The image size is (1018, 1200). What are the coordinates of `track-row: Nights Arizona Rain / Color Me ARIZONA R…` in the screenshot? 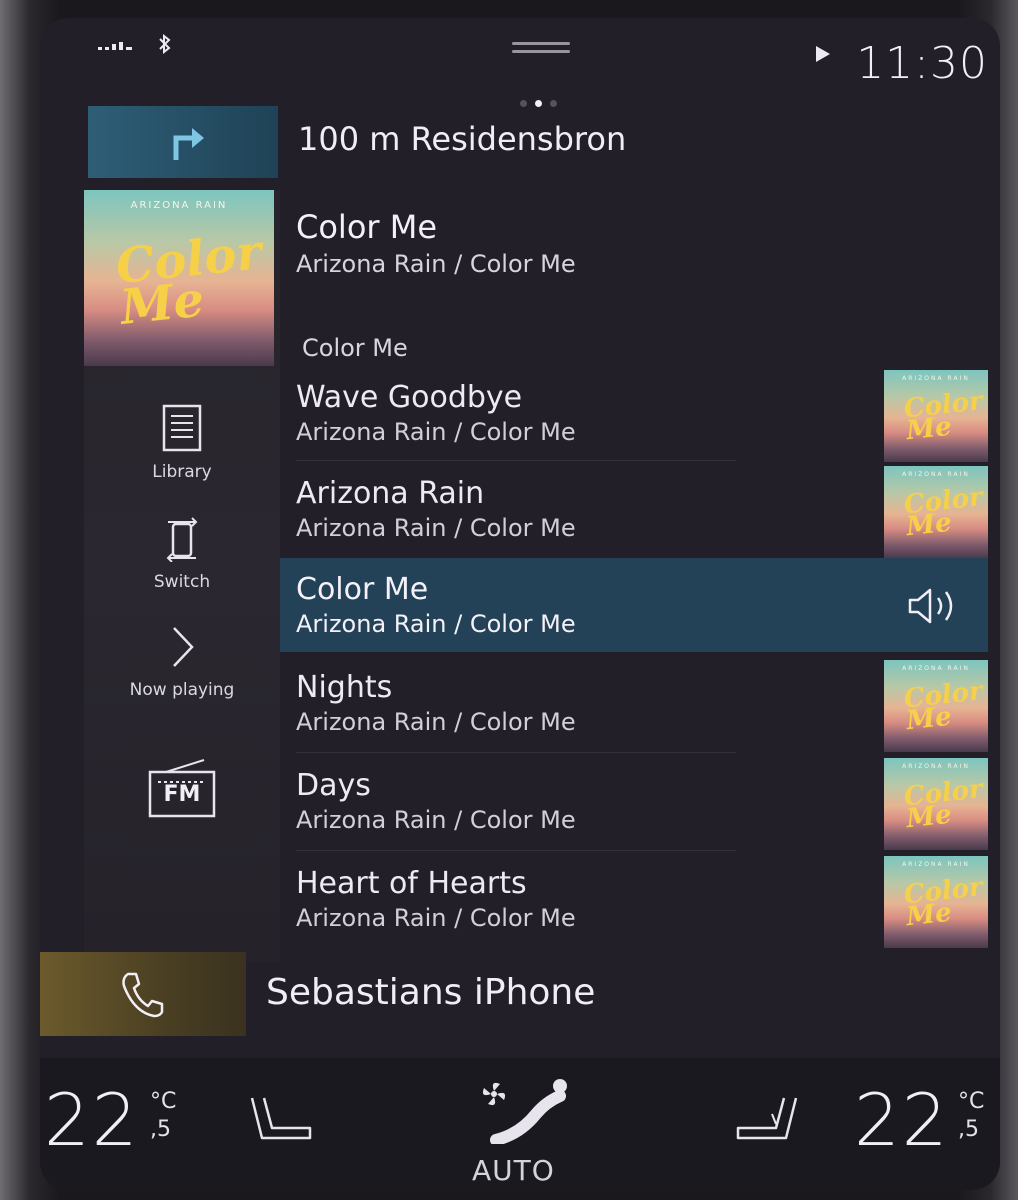 It's located at (634, 704).